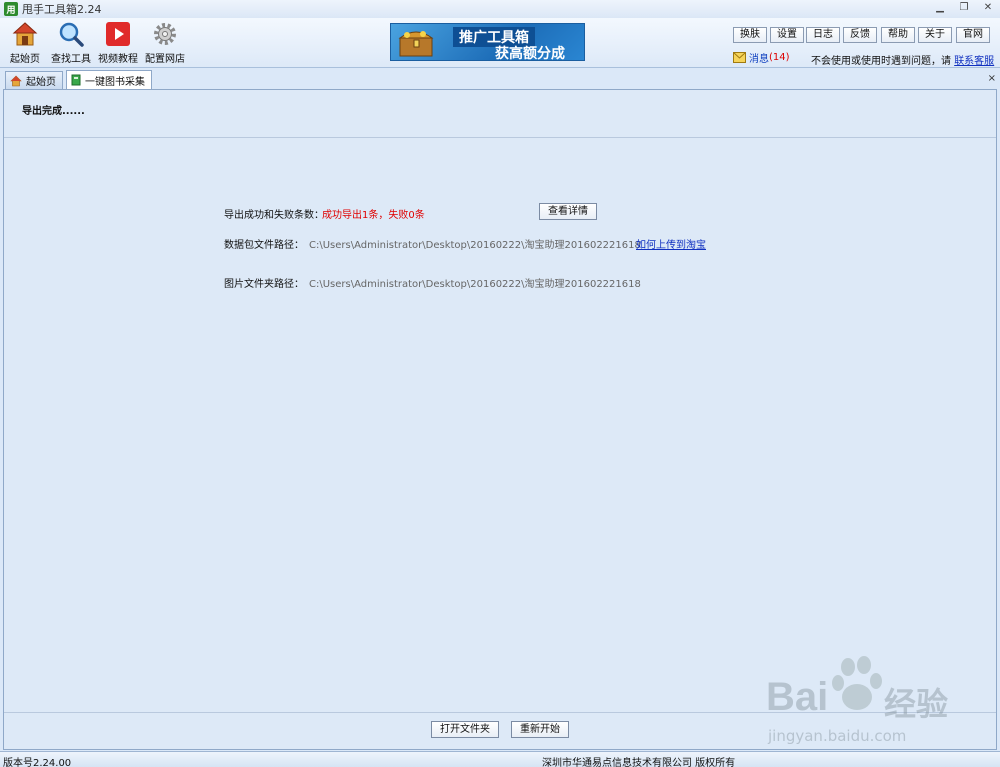 This screenshot has height=767, width=1000. What do you see at coordinates (992, 78) in the screenshot?
I see `close-tab-icon: ×` at bounding box center [992, 78].